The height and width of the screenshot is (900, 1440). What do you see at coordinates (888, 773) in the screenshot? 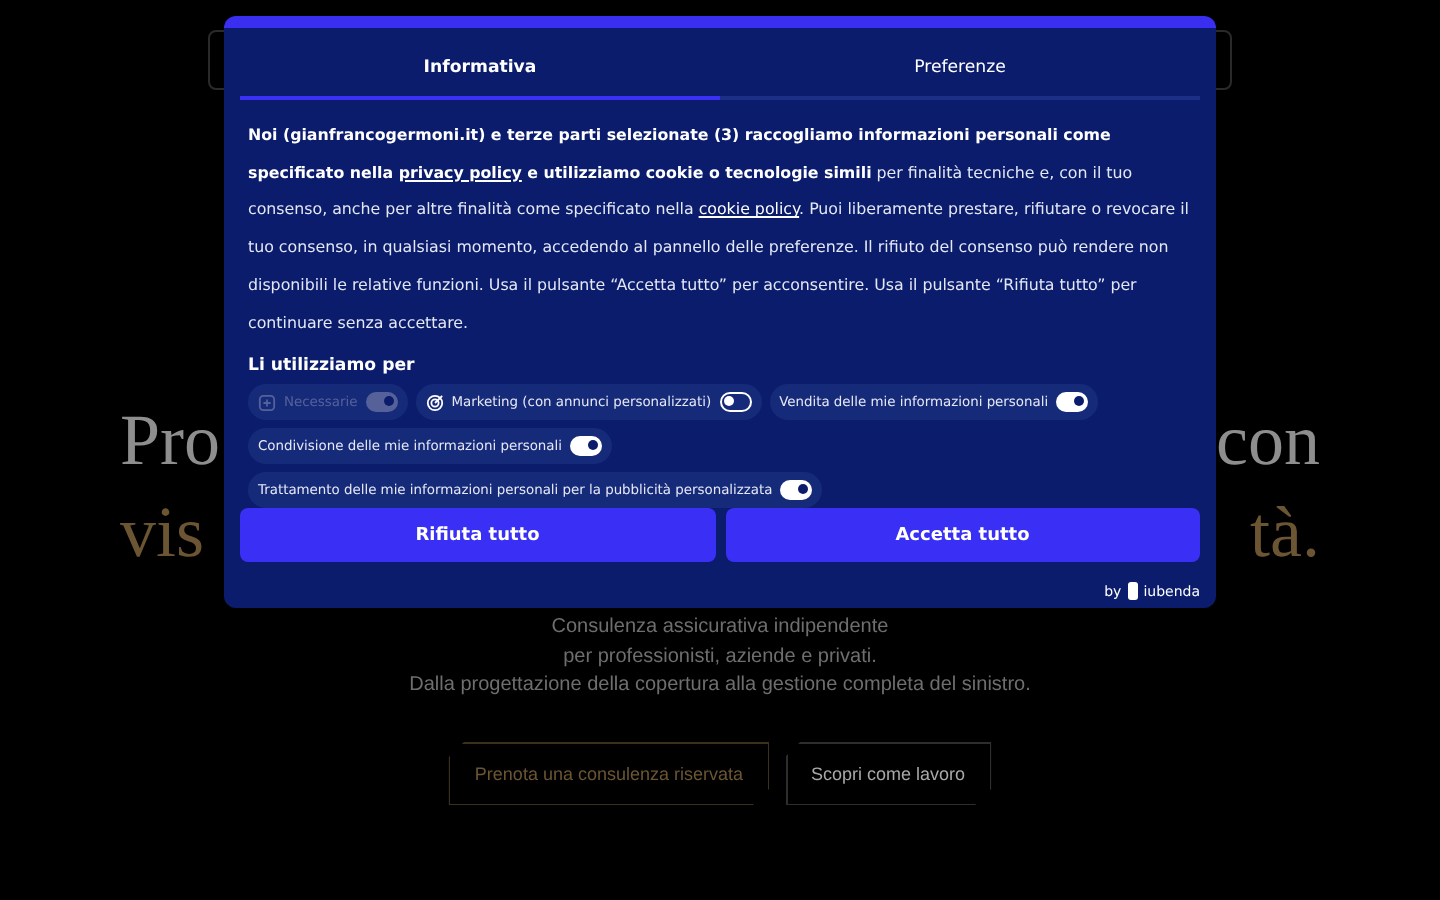
I see `learn-more-button: Scopri come lavoro` at bounding box center [888, 773].